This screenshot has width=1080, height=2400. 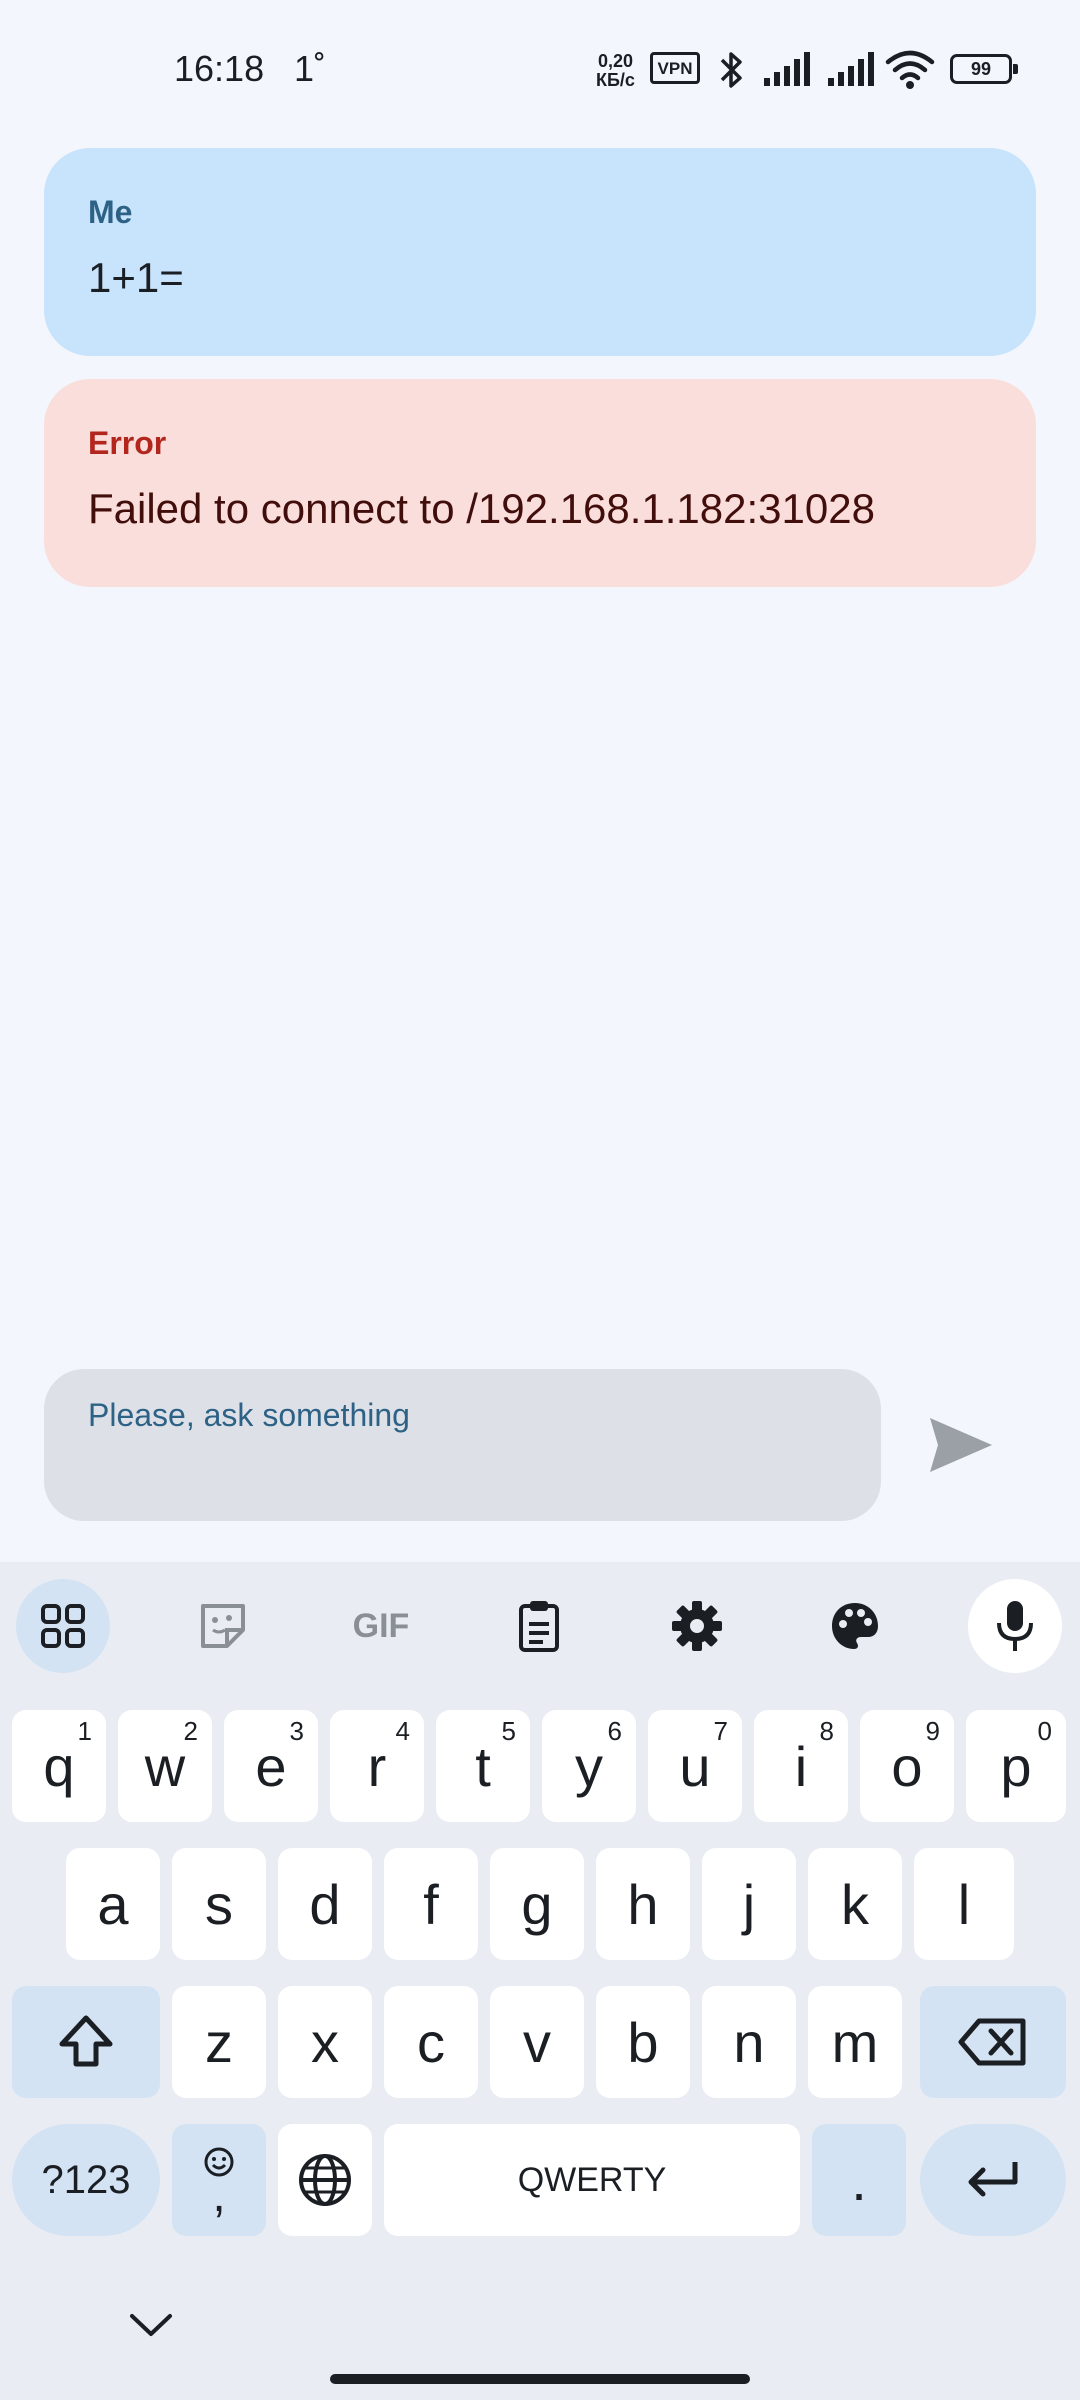 I want to click on key-hint: 4, so click(x=402, y=1731).